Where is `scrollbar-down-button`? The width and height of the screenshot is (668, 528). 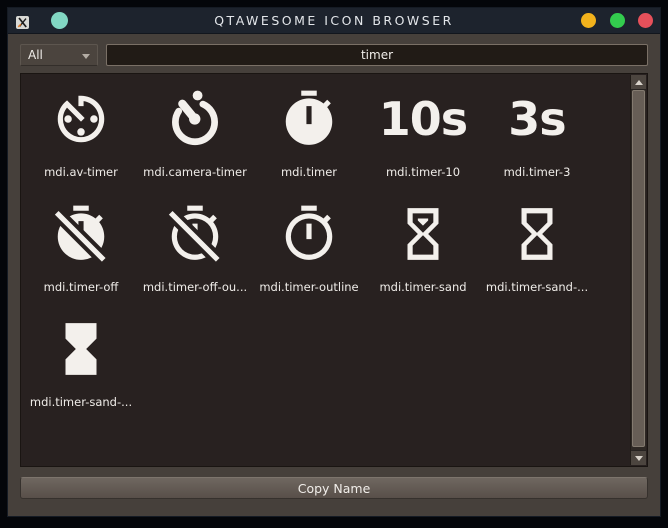
scrollbar-down-button is located at coordinates (638, 457).